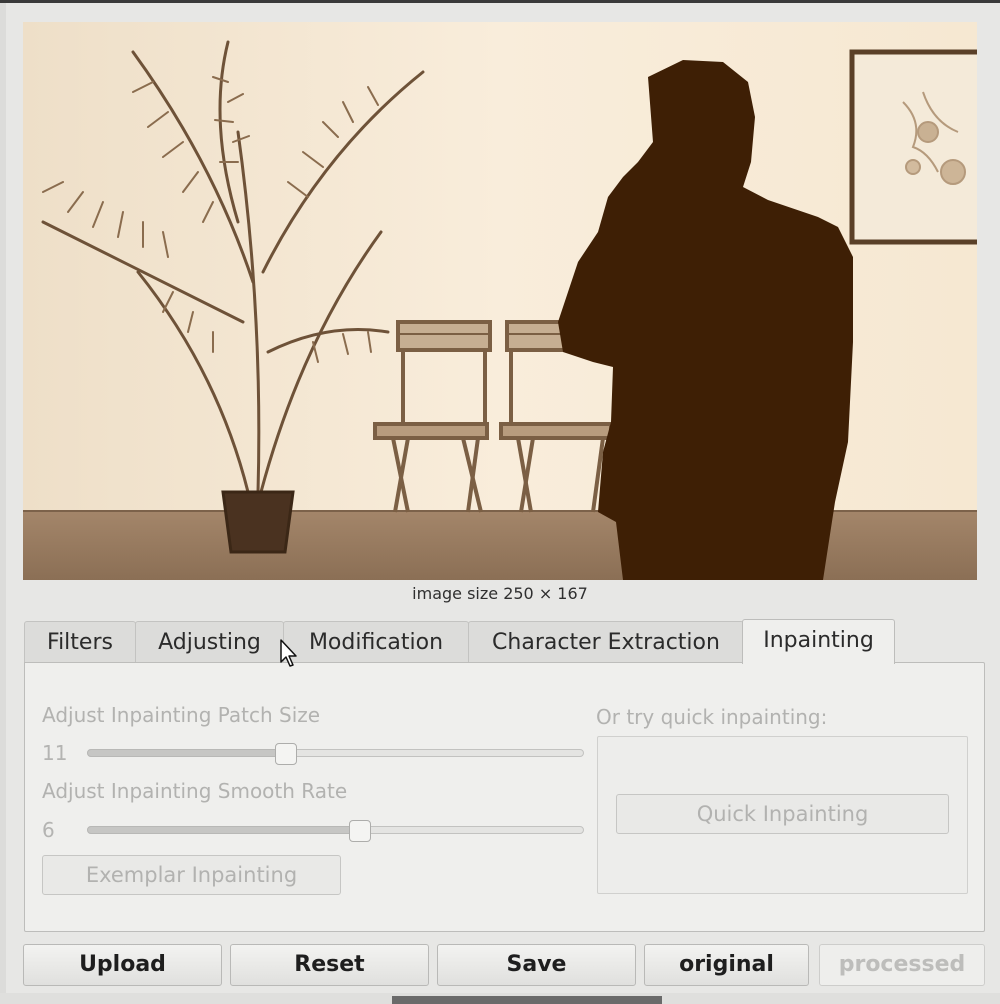 The width and height of the screenshot is (1000, 1004). I want to click on quick-inpainting-button: Quick Inpainting, so click(782, 814).